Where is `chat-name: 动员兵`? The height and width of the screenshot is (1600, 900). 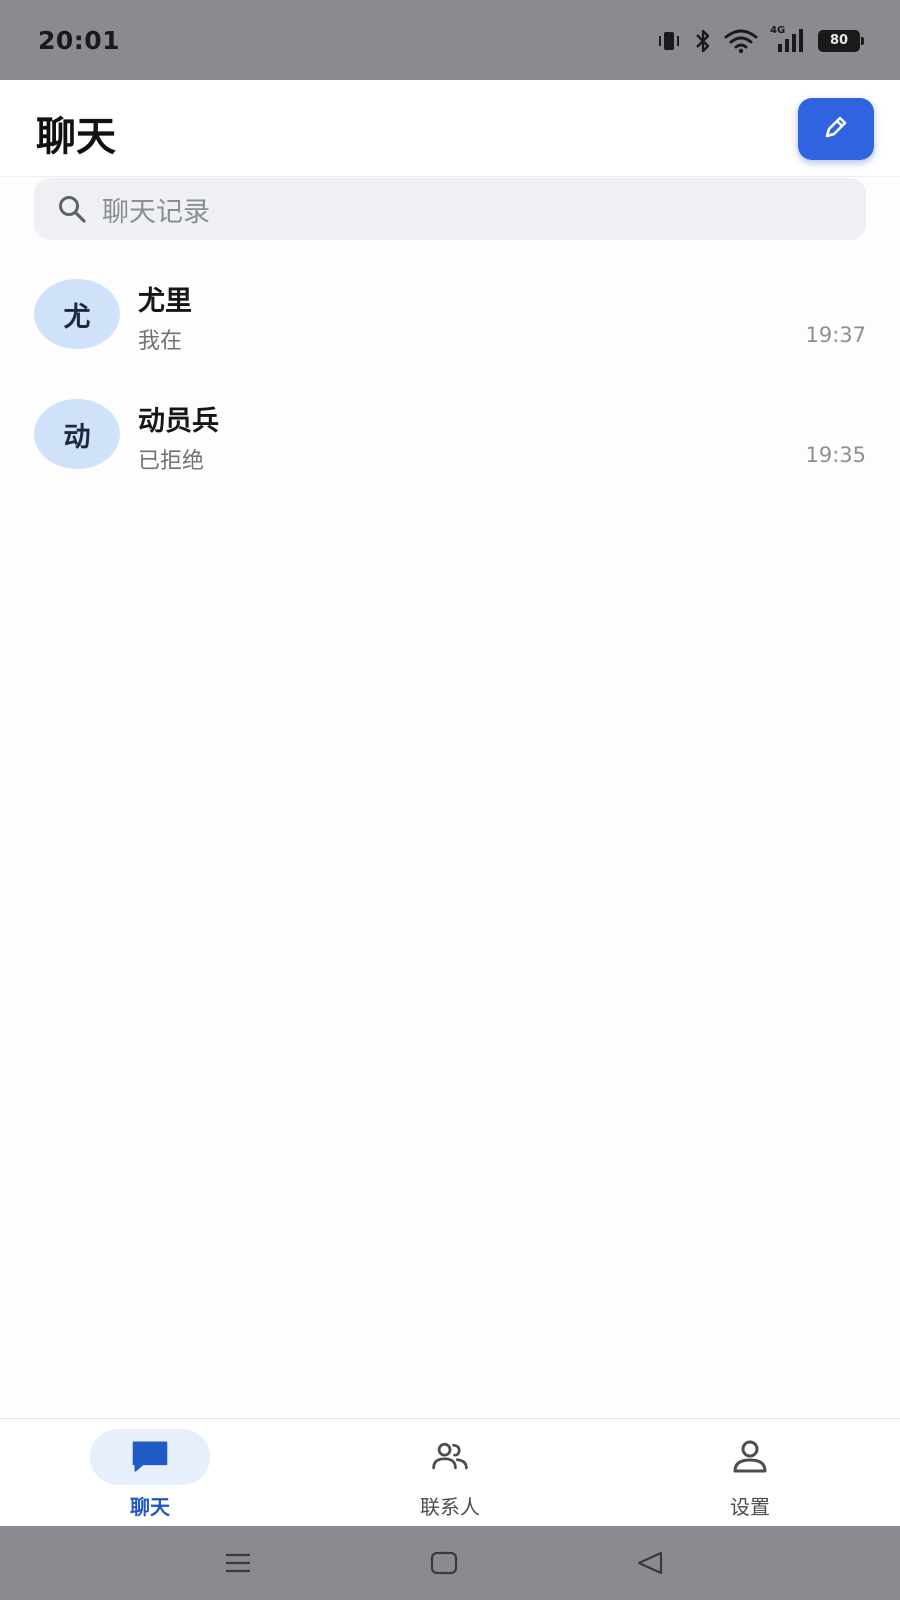 chat-name: 动员兵 is located at coordinates (178, 421).